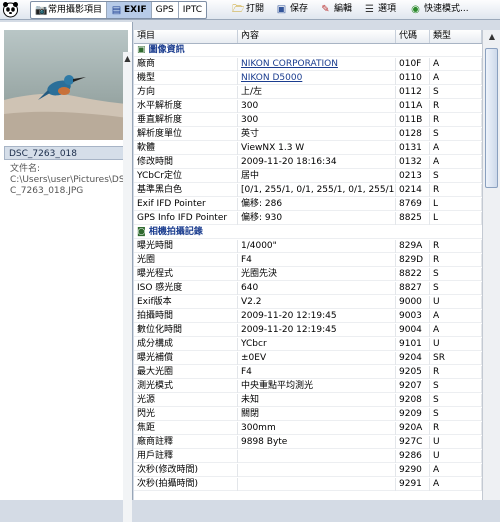 This screenshot has height=522, width=500. Describe the element at coordinates (308, 50) in the screenshot. I see `section-row: ▣ 圖像資訊` at that location.